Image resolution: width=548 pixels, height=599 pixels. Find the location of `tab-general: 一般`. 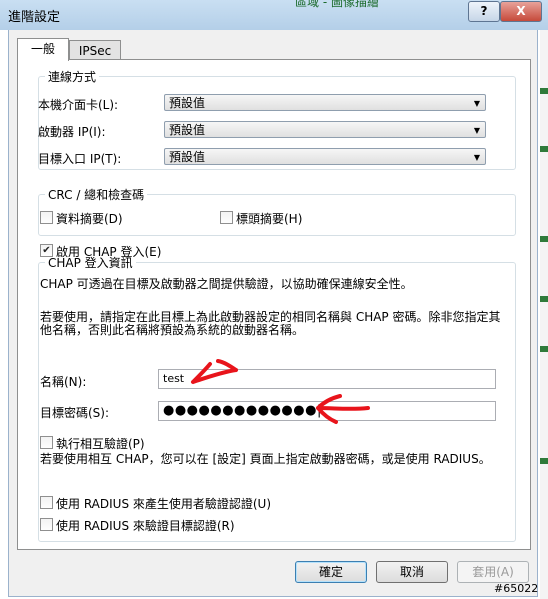

tab-general: 一般 is located at coordinates (43, 49).